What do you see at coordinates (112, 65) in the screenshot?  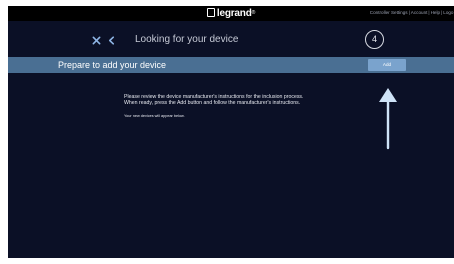 I see `prepare-label: Prepare to add your device` at bounding box center [112, 65].